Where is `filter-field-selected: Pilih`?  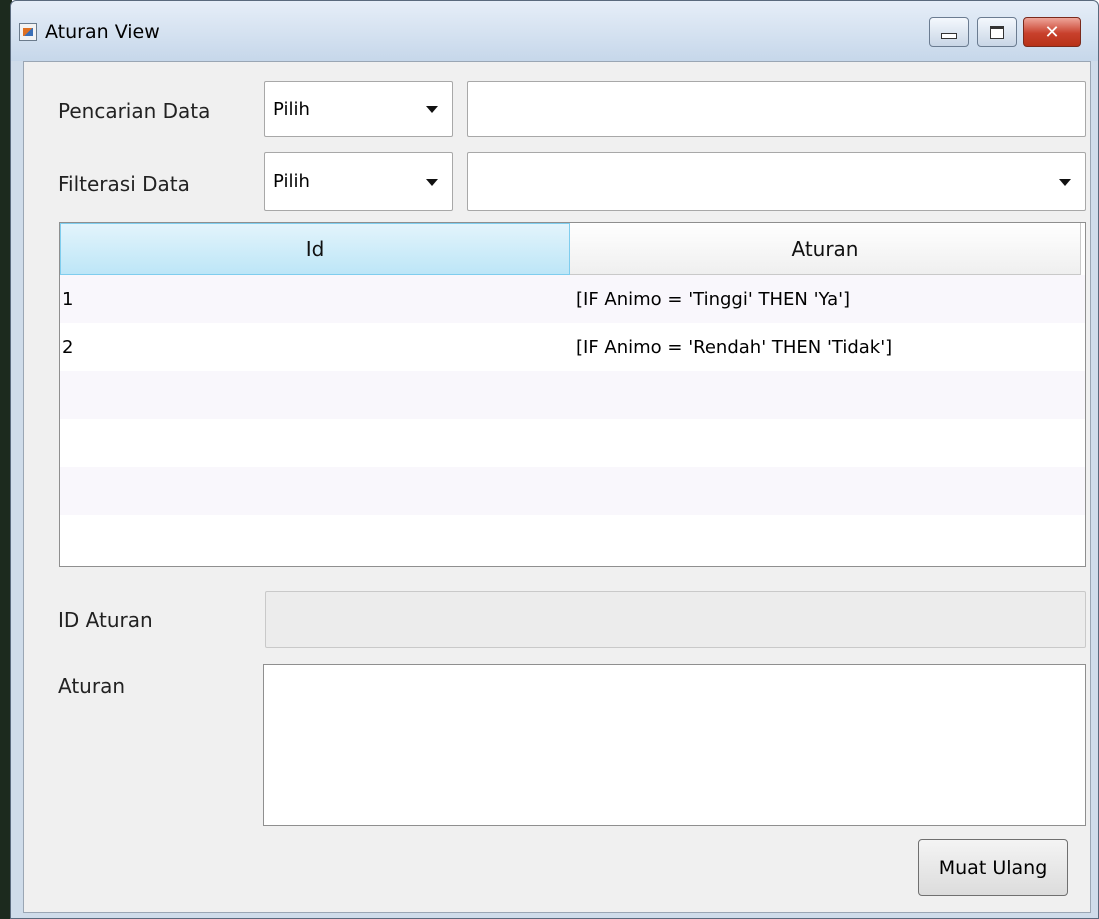 filter-field-selected: Pilih is located at coordinates (291, 181).